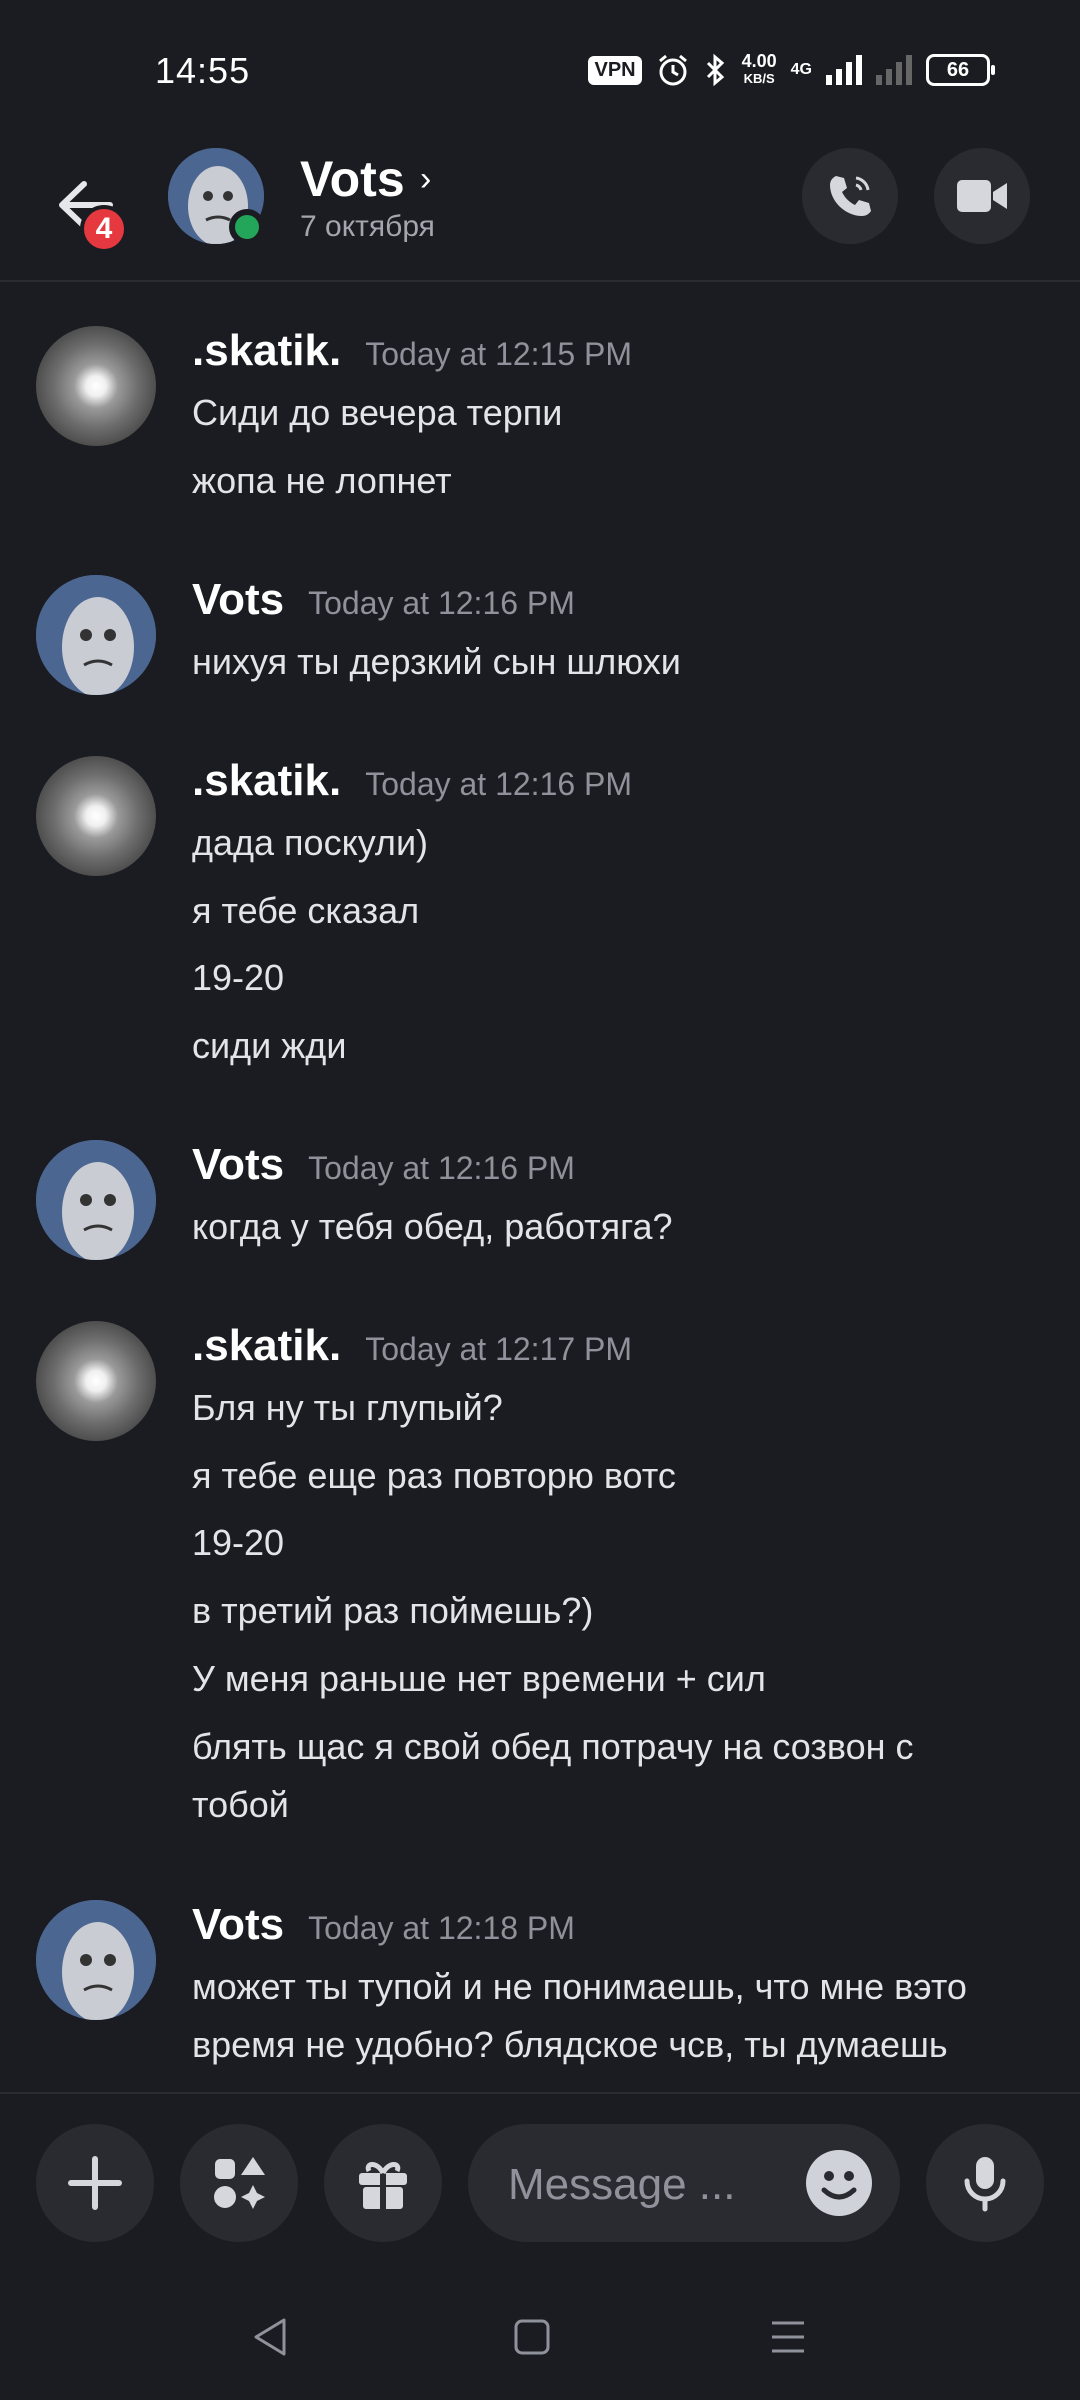  I want to click on message-line: сиди жди, so click(269, 1045).